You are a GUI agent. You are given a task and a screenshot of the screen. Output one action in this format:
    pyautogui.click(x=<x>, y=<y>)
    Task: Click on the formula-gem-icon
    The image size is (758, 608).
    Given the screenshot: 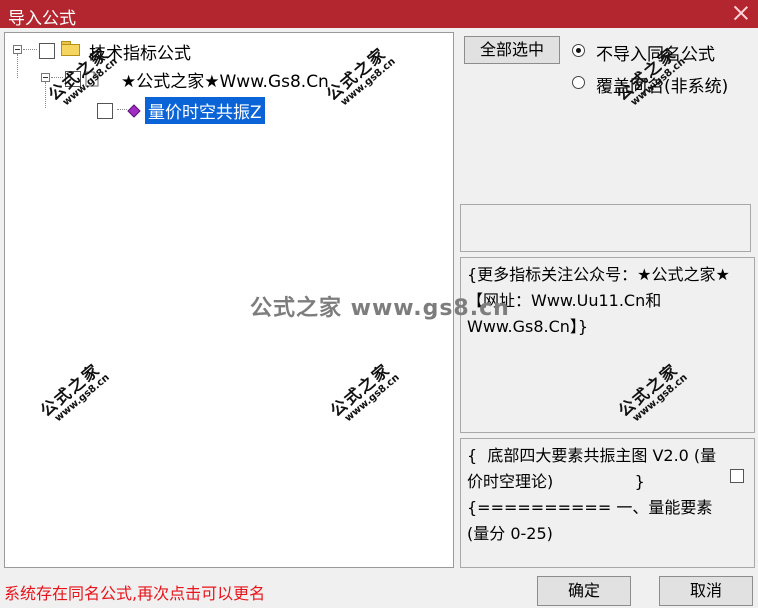 What is the action you would take?
    pyautogui.click(x=134, y=110)
    